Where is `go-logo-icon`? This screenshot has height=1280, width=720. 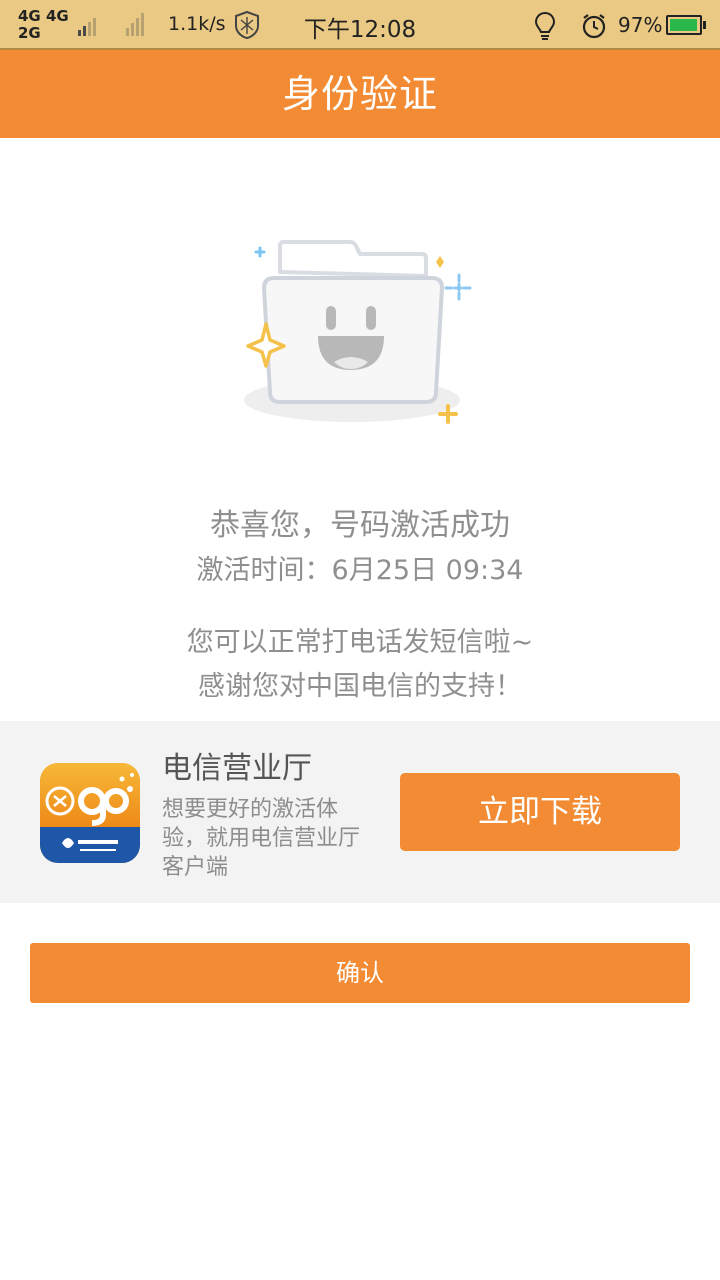
go-logo-icon is located at coordinates (90, 818).